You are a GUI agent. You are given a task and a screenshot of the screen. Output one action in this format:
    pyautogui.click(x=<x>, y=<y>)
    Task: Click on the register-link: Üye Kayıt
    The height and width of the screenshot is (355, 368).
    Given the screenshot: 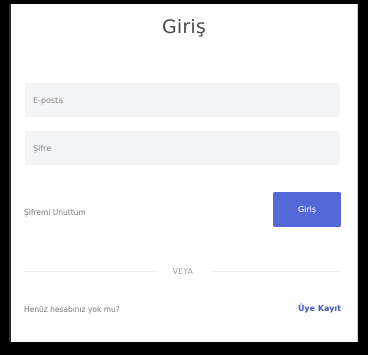 What is the action you would take?
    pyautogui.click(x=319, y=308)
    